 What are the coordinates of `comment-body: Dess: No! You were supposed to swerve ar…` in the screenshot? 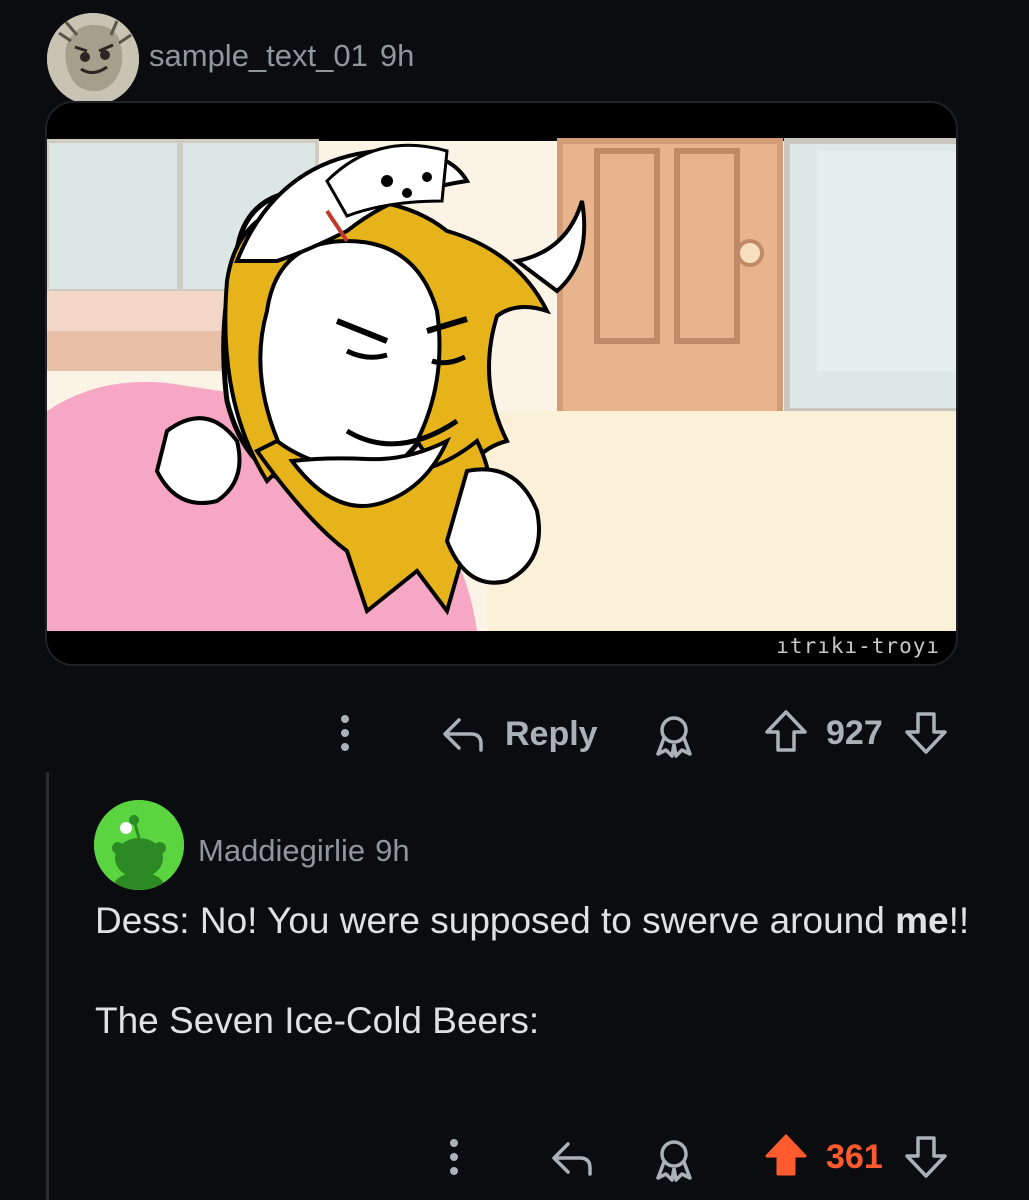 It's located at (535, 971).